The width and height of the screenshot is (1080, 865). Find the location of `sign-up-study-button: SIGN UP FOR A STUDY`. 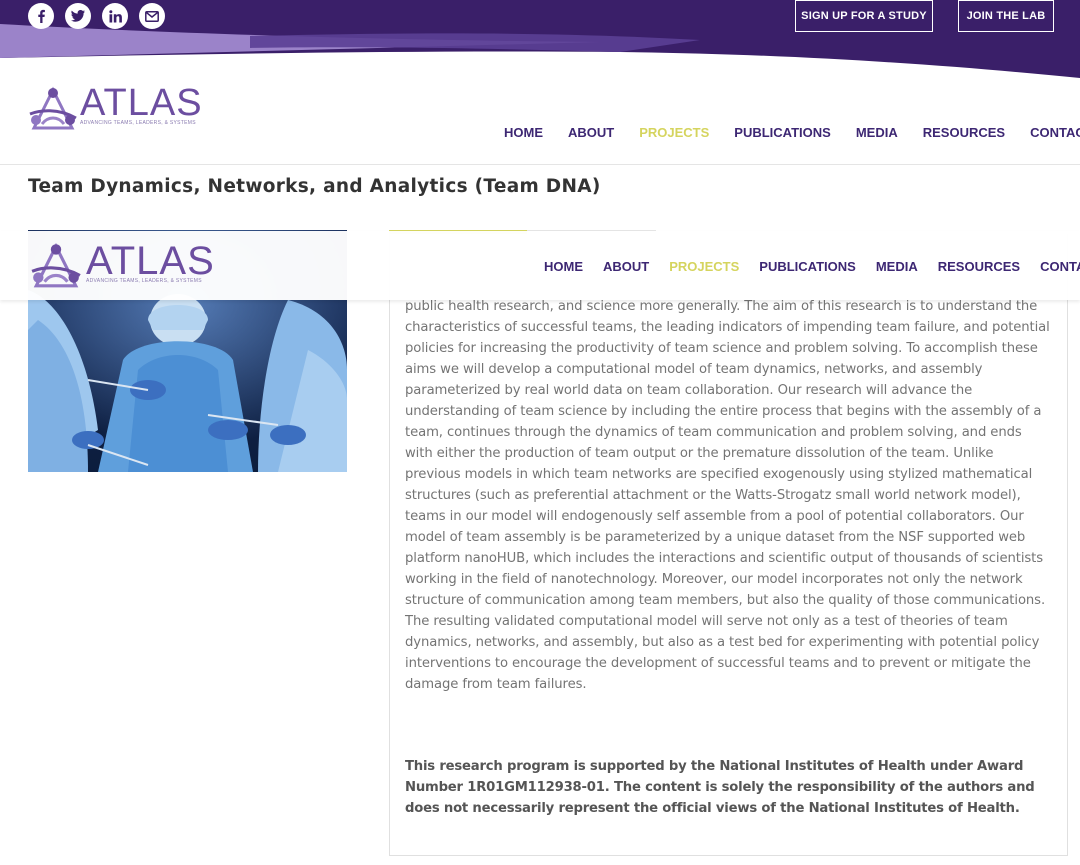

sign-up-study-button: SIGN UP FOR A STUDY is located at coordinates (864, 16).